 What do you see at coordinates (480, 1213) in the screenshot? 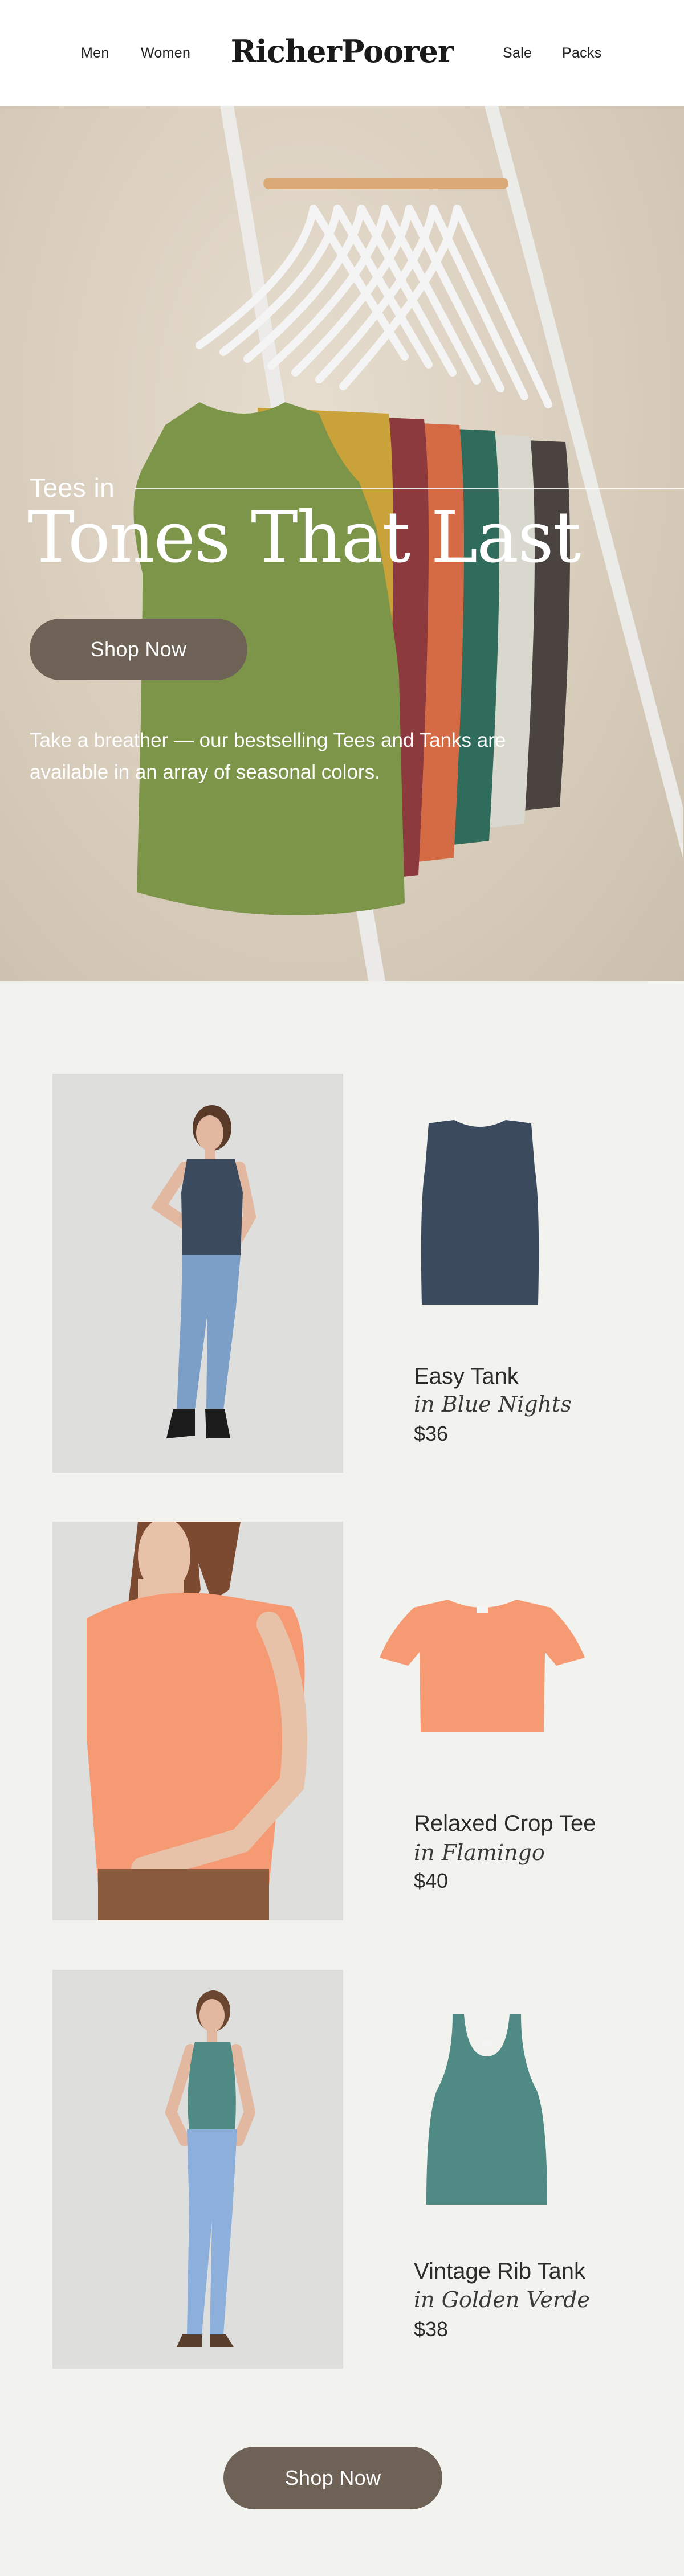
I see `product-flat-easy-tank` at bounding box center [480, 1213].